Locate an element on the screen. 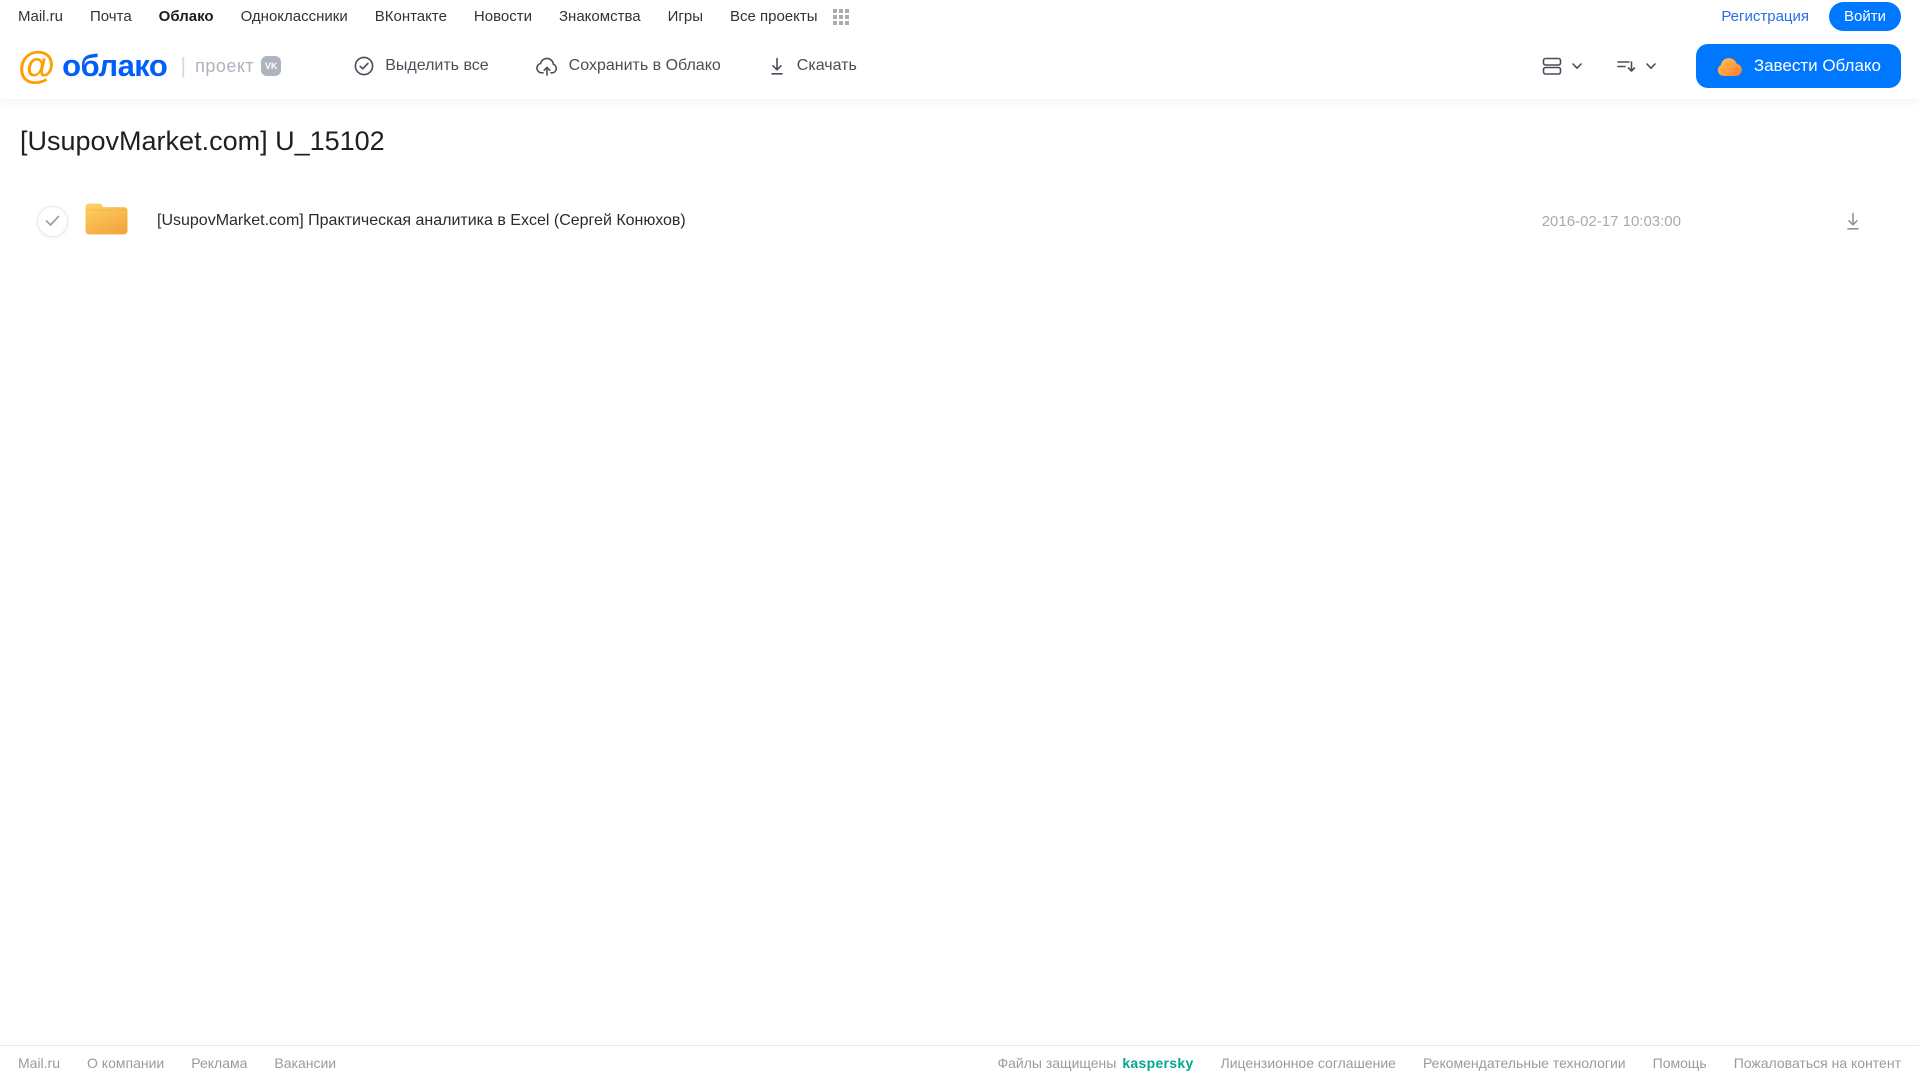  vk-logo-icon: VK is located at coordinates (271, 66).